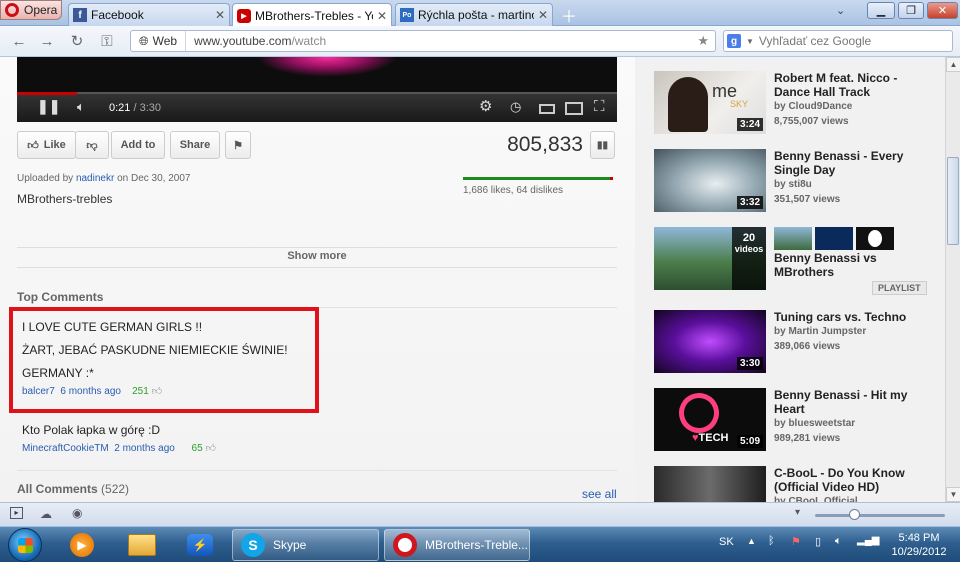  Describe the element at coordinates (200, 545) in the screenshot. I see `messenger-icon: ⚡` at that location.